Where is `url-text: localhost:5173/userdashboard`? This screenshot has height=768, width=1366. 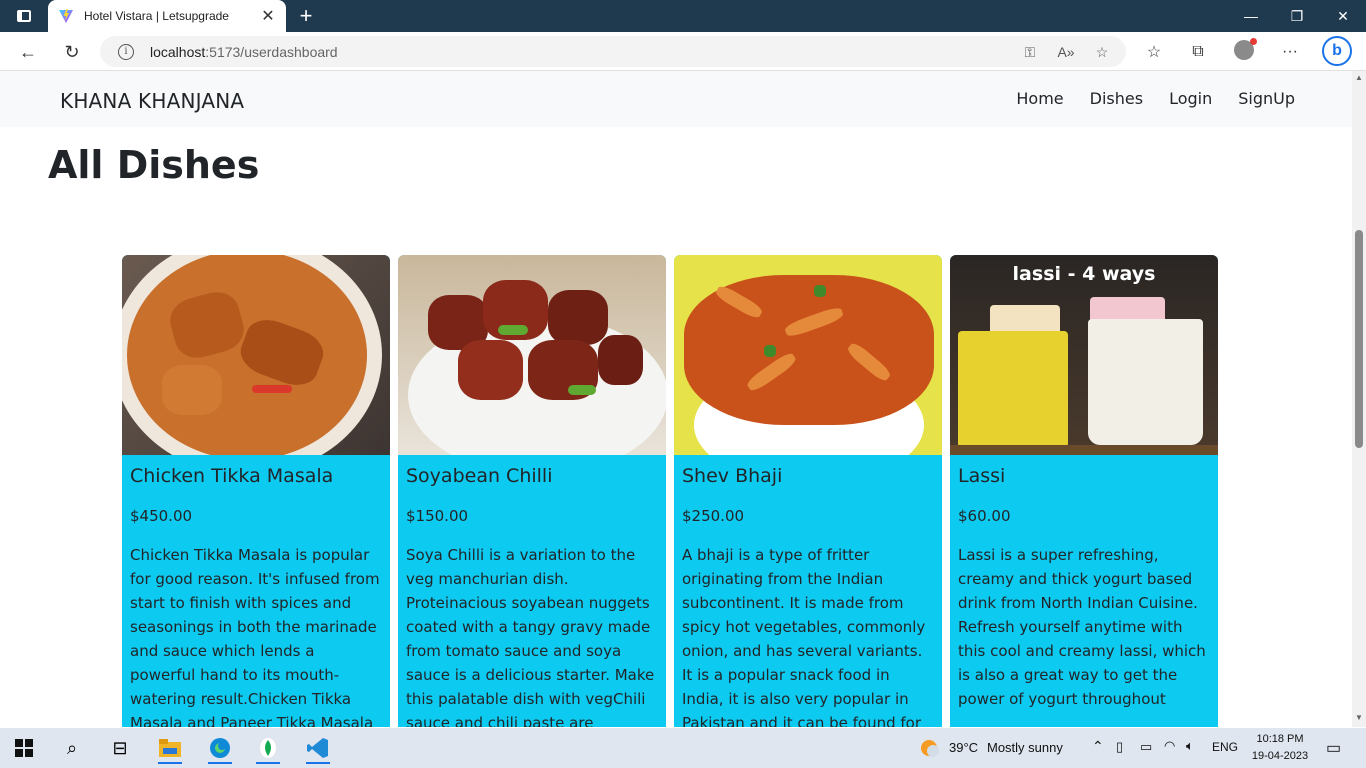
url-text: localhost:5173/userdashboard is located at coordinates (244, 51).